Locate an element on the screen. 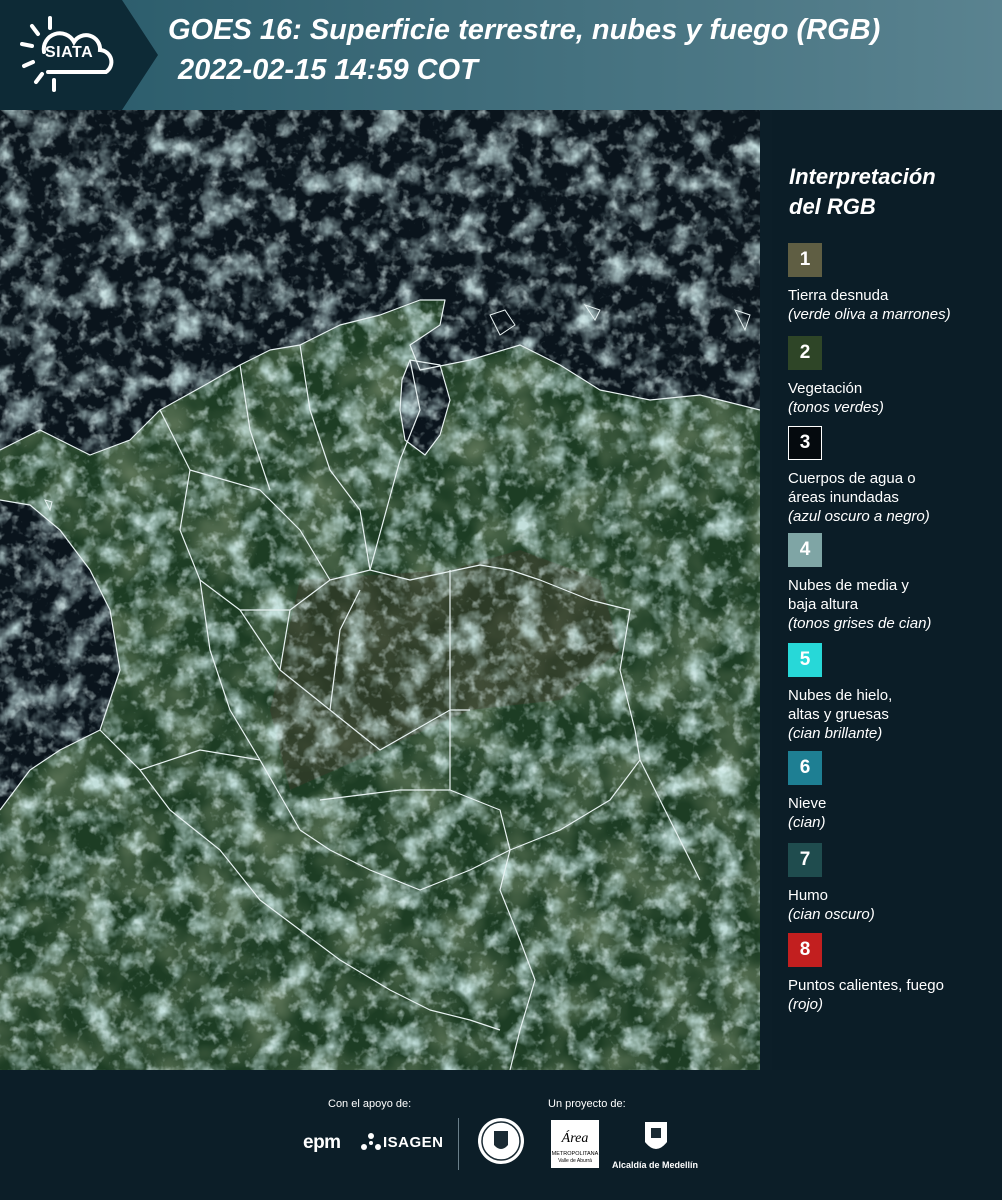  legend-label-7: Humo is located at coordinates (808, 895).